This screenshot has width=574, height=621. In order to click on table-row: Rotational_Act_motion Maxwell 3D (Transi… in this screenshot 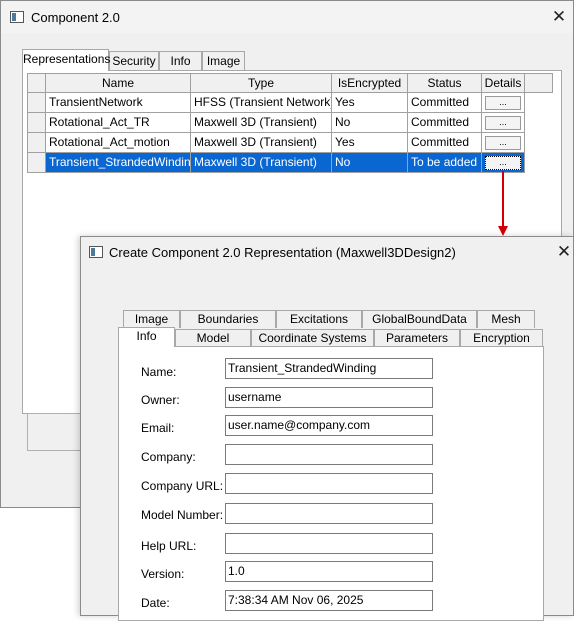, I will do `click(276, 143)`.